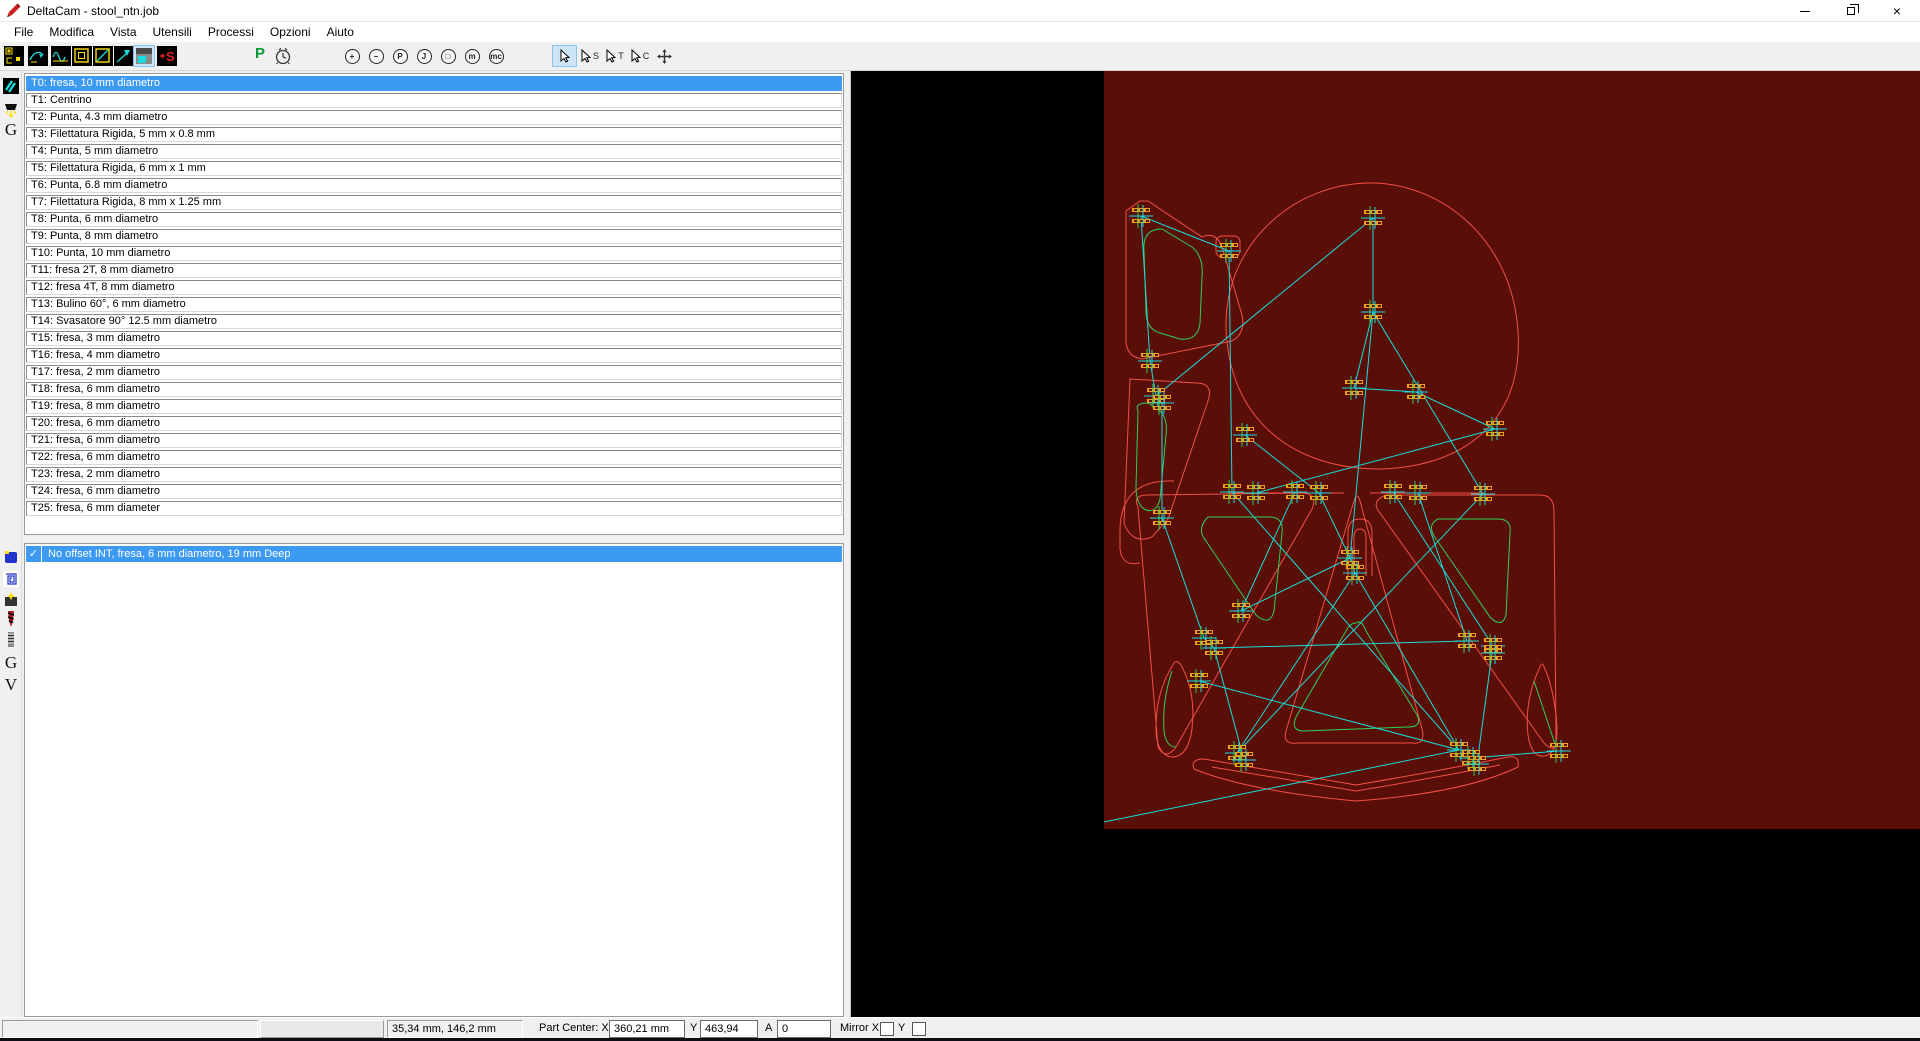 The image size is (1920, 1041). I want to click on restore-button, so click(1851, 11).